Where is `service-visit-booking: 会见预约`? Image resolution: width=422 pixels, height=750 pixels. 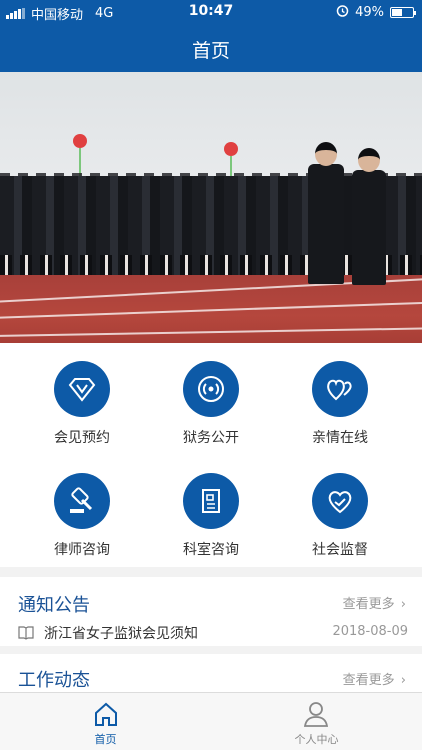 service-visit-booking: 会见预约 is located at coordinates (82, 399).